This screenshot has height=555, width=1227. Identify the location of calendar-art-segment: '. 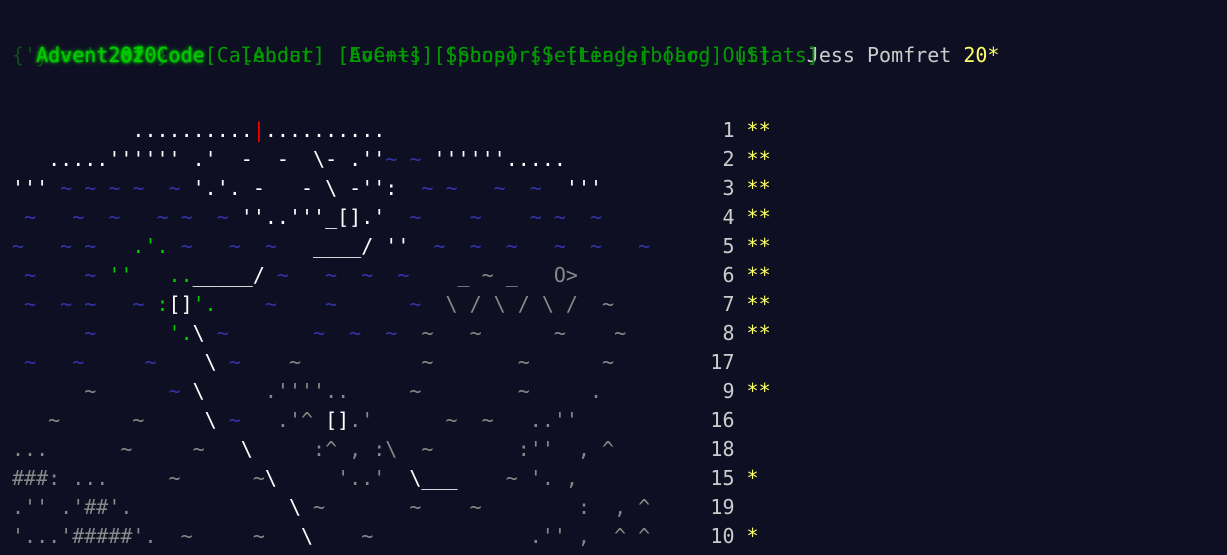
(379, 217).